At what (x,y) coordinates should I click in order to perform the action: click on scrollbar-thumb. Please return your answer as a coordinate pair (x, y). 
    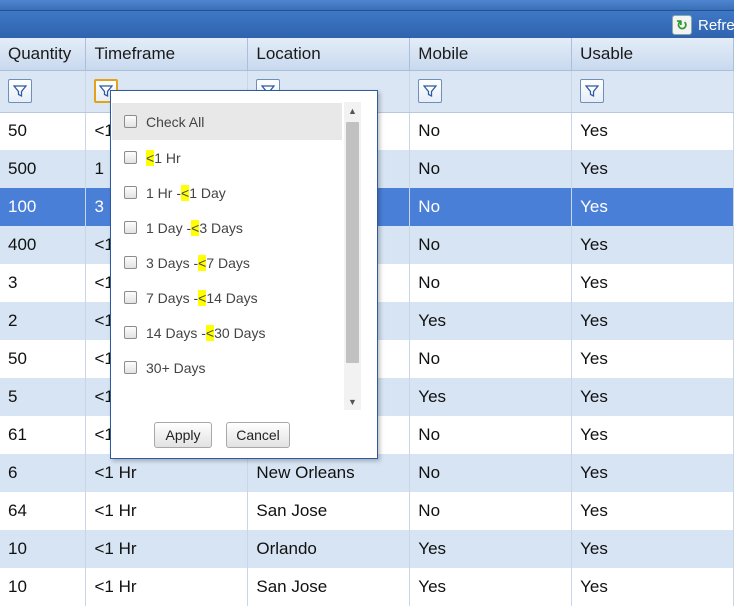
    Looking at the image, I should click on (352, 242).